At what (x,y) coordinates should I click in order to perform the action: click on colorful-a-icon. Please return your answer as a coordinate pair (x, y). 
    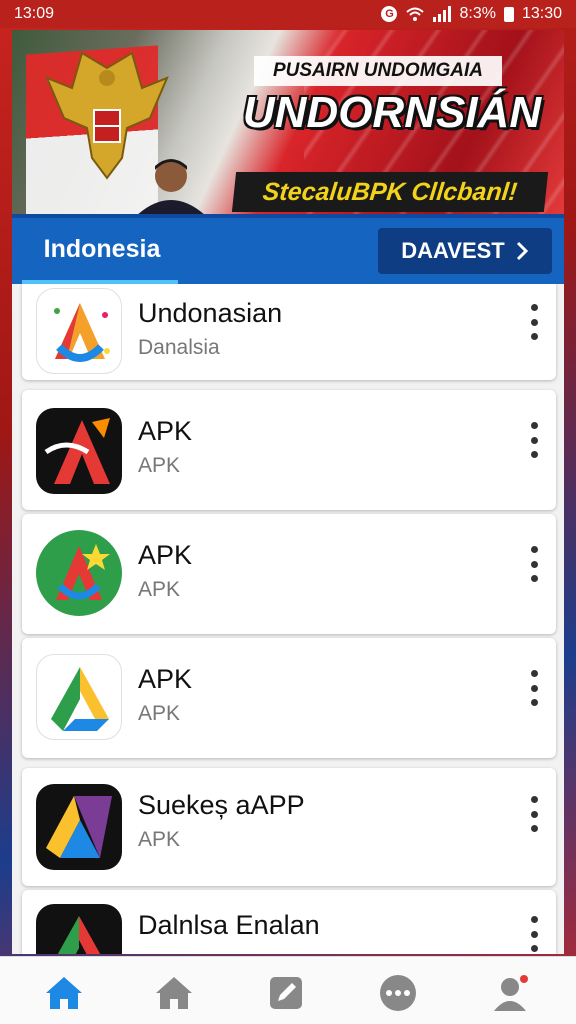
    Looking at the image, I should click on (79, 331).